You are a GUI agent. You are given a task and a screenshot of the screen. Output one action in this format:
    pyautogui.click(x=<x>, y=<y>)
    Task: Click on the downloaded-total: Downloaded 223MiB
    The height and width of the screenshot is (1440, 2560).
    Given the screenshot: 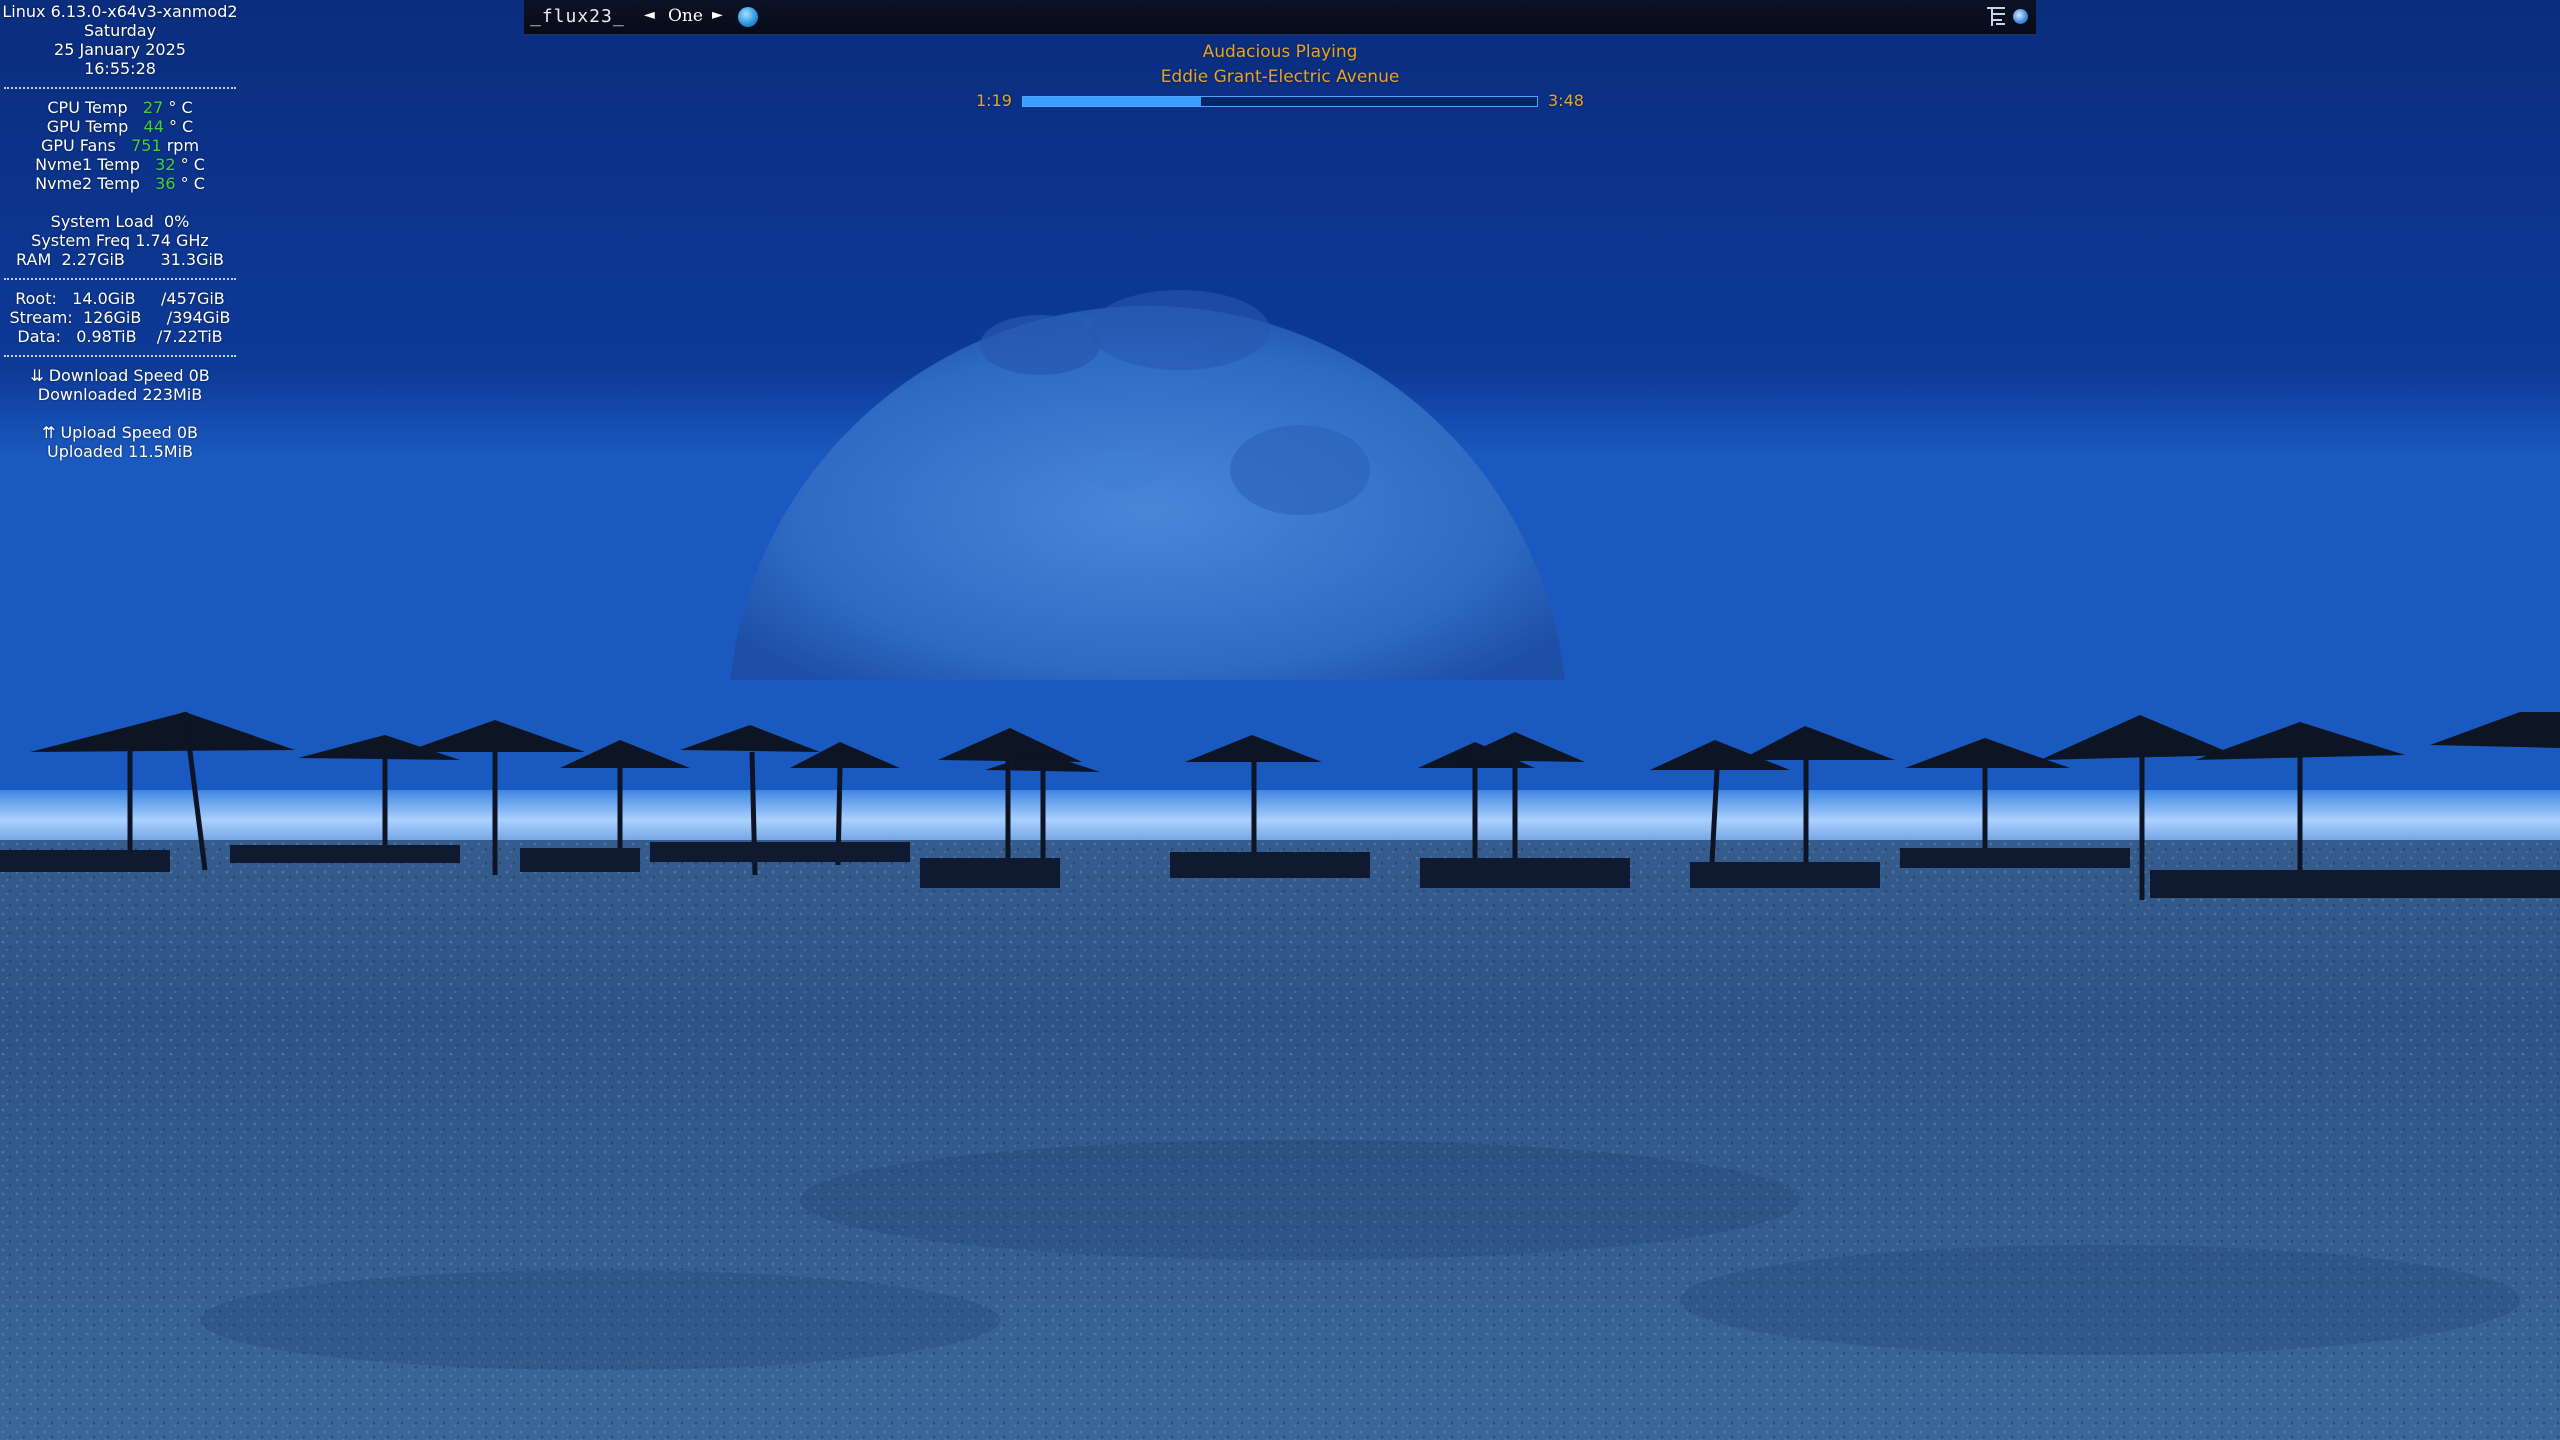 What is the action you would take?
    pyautogui.click(x=120, y=394)
    